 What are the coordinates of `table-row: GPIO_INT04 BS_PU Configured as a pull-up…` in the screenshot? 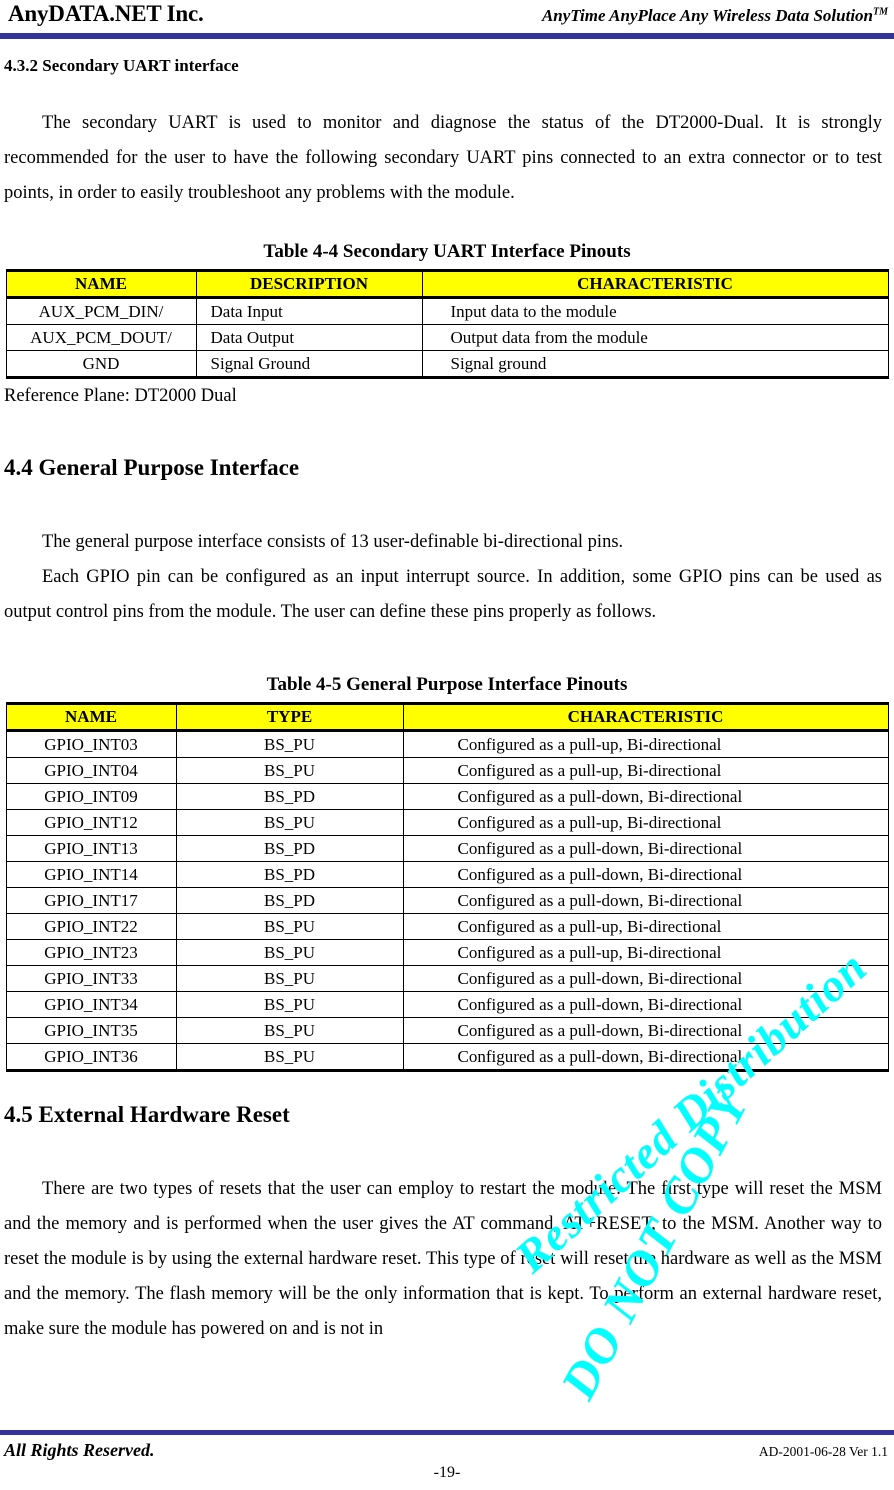 It's located at (447, 770).